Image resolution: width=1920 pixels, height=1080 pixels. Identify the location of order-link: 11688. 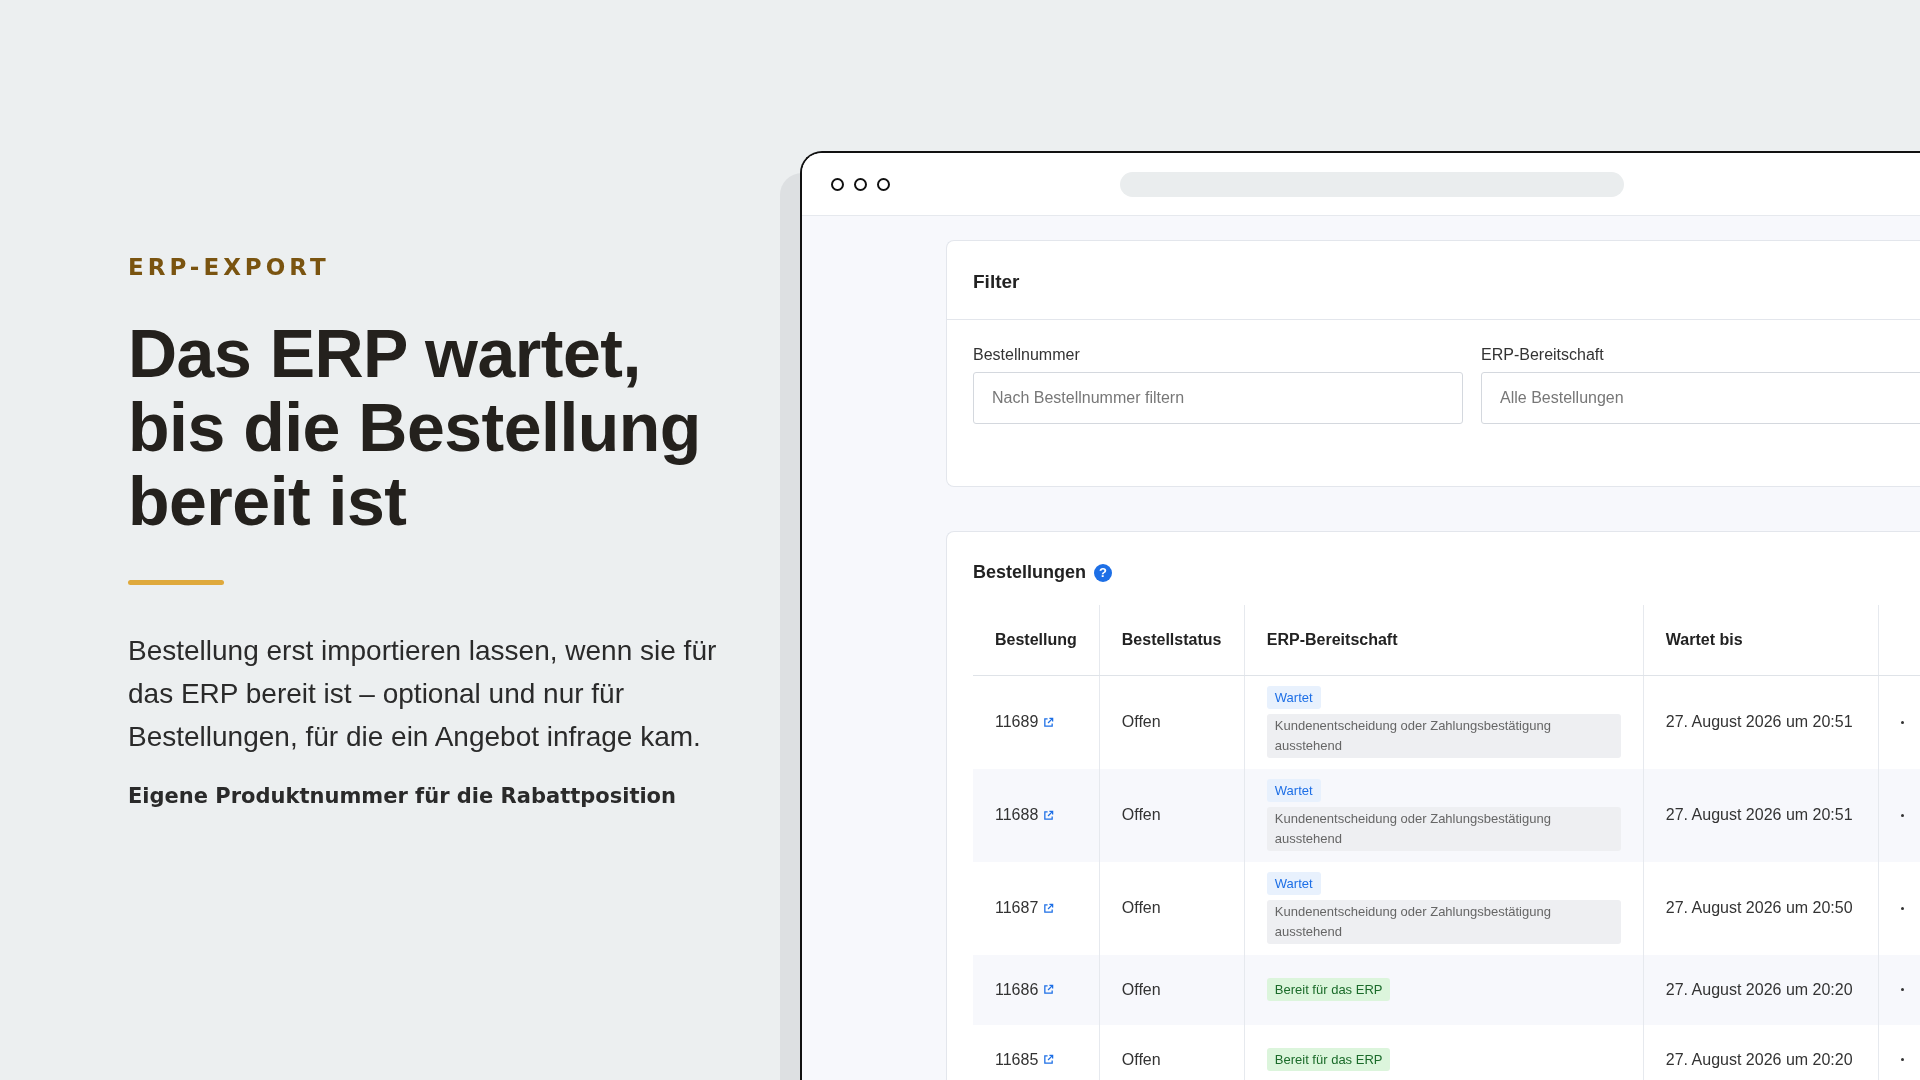
(1025, 815).